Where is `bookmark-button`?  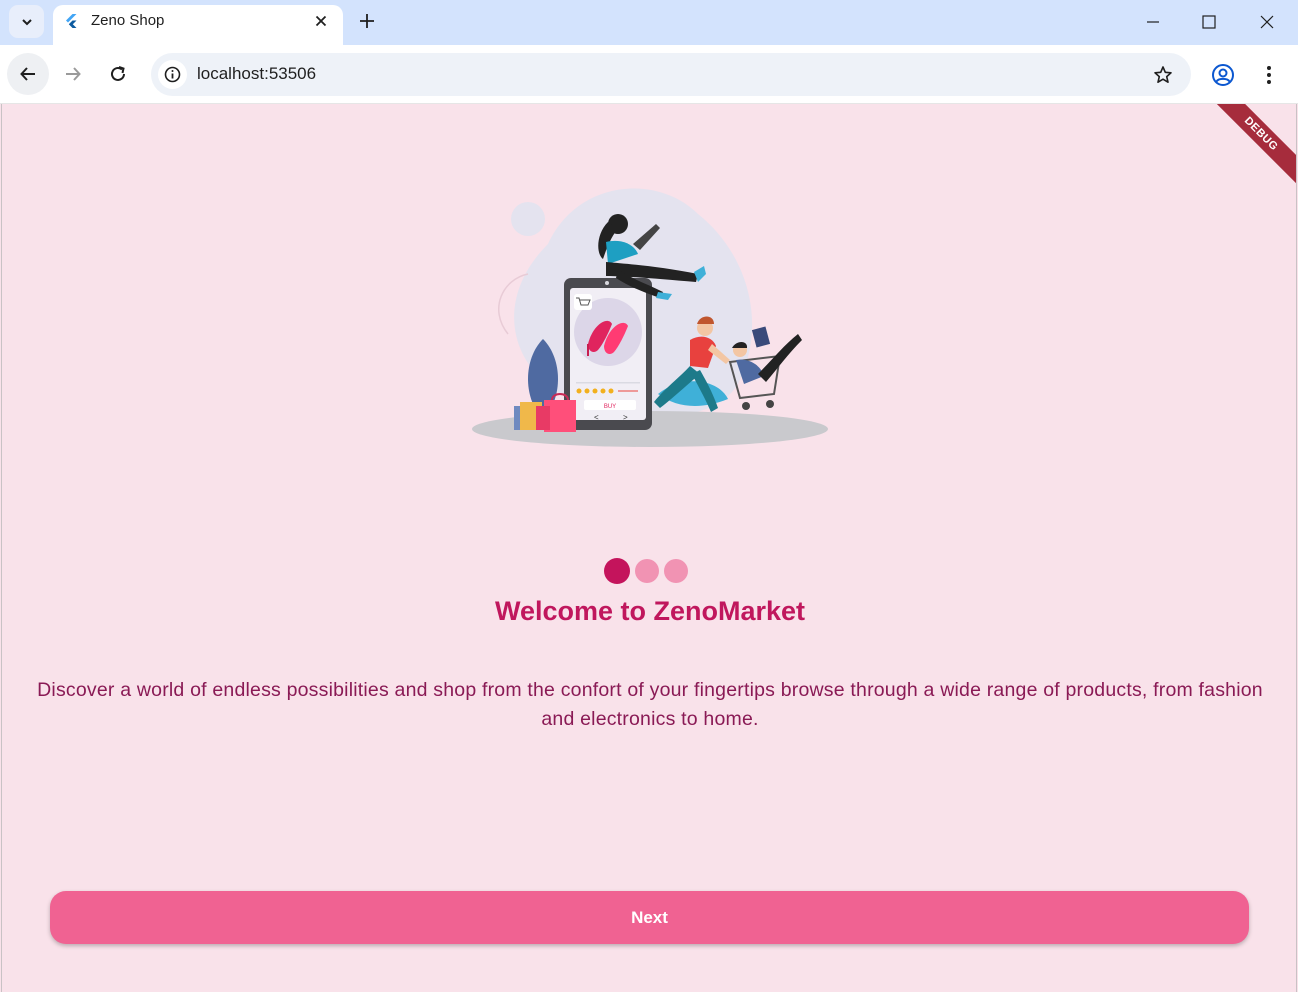 bookmark-button is located at coordinates (1163, 75).